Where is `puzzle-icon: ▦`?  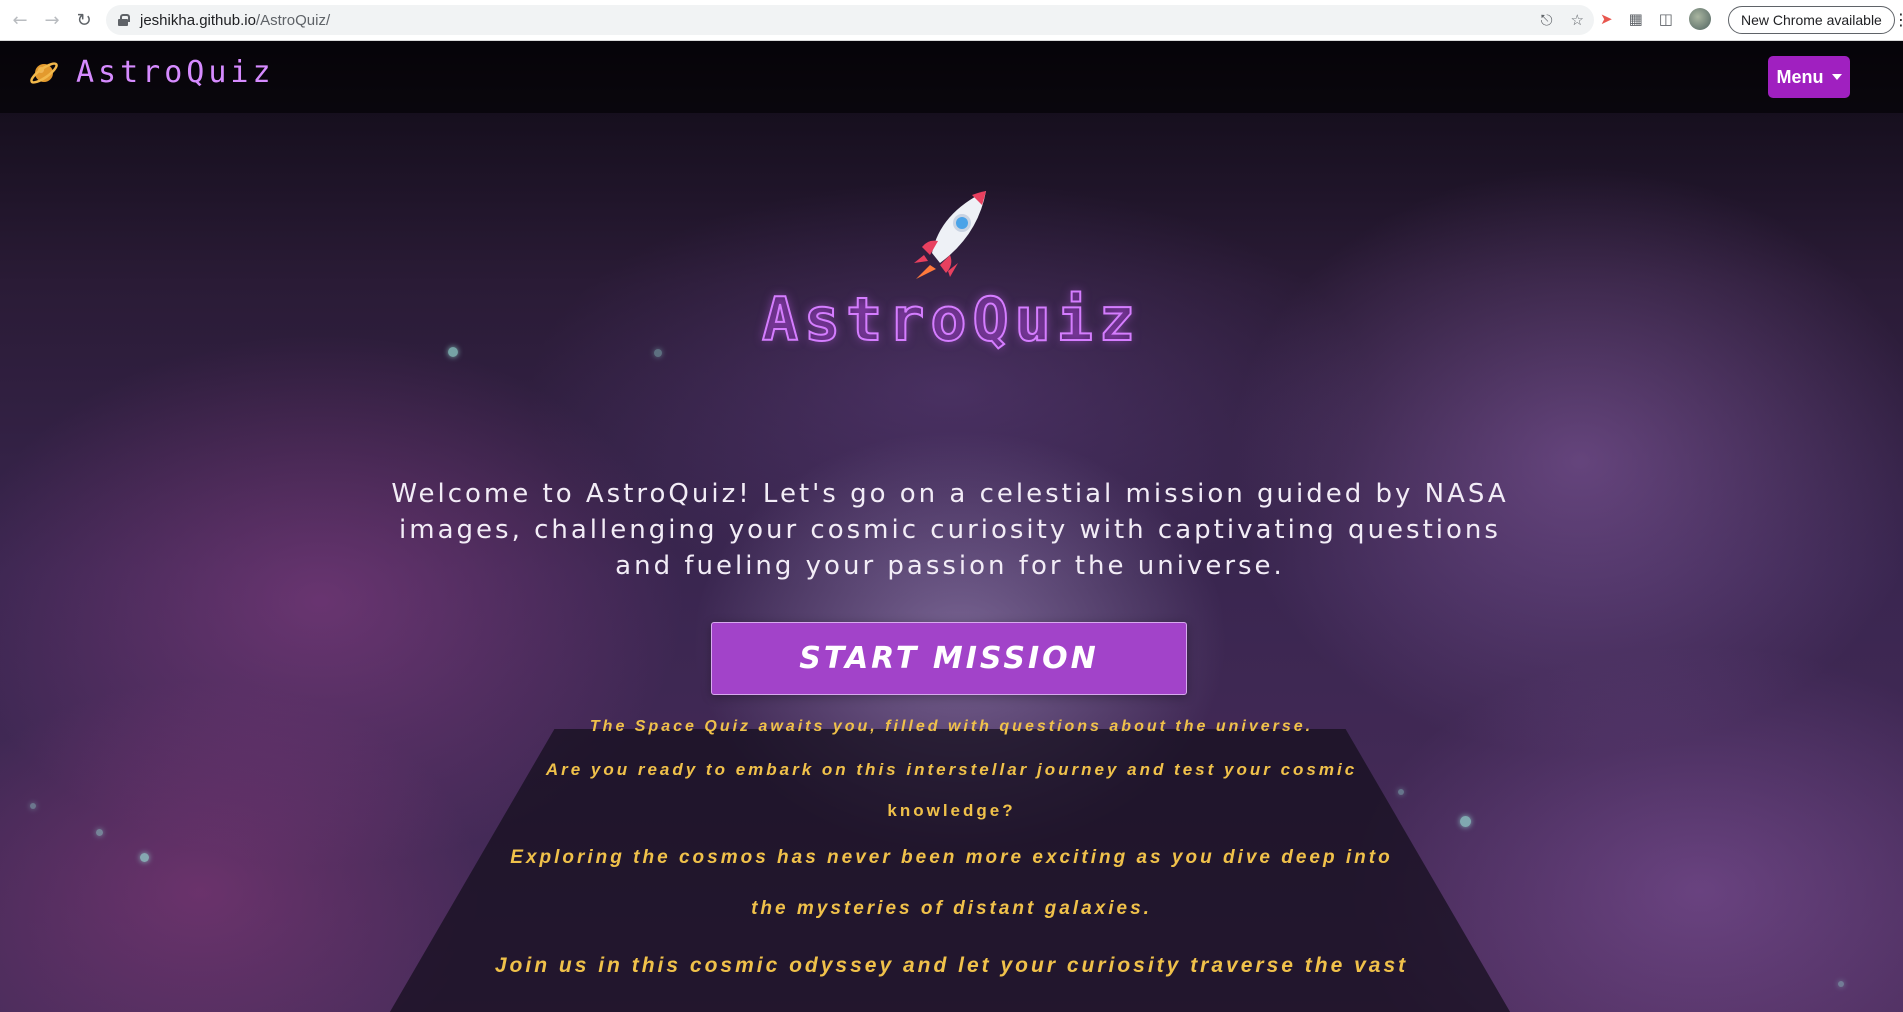
puzzle-icon: ▦ is located at coordinates (1636, 19).